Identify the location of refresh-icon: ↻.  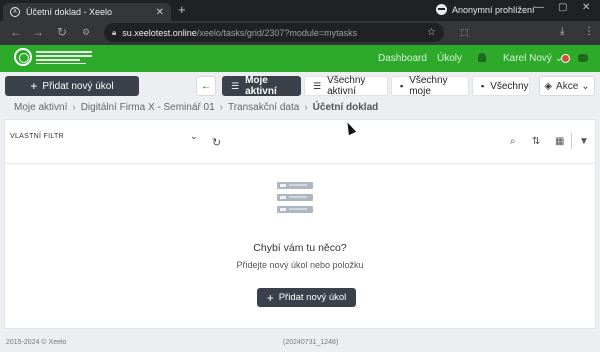
(216, 142).